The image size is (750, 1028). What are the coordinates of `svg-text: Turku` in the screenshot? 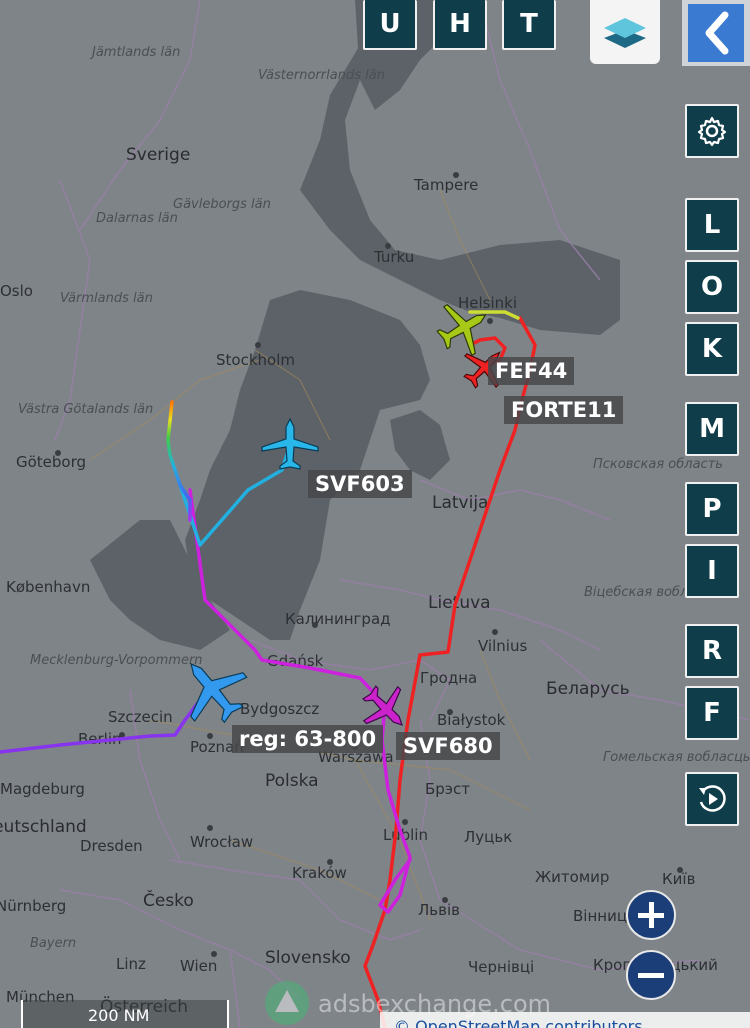 It's located at (393, 257).